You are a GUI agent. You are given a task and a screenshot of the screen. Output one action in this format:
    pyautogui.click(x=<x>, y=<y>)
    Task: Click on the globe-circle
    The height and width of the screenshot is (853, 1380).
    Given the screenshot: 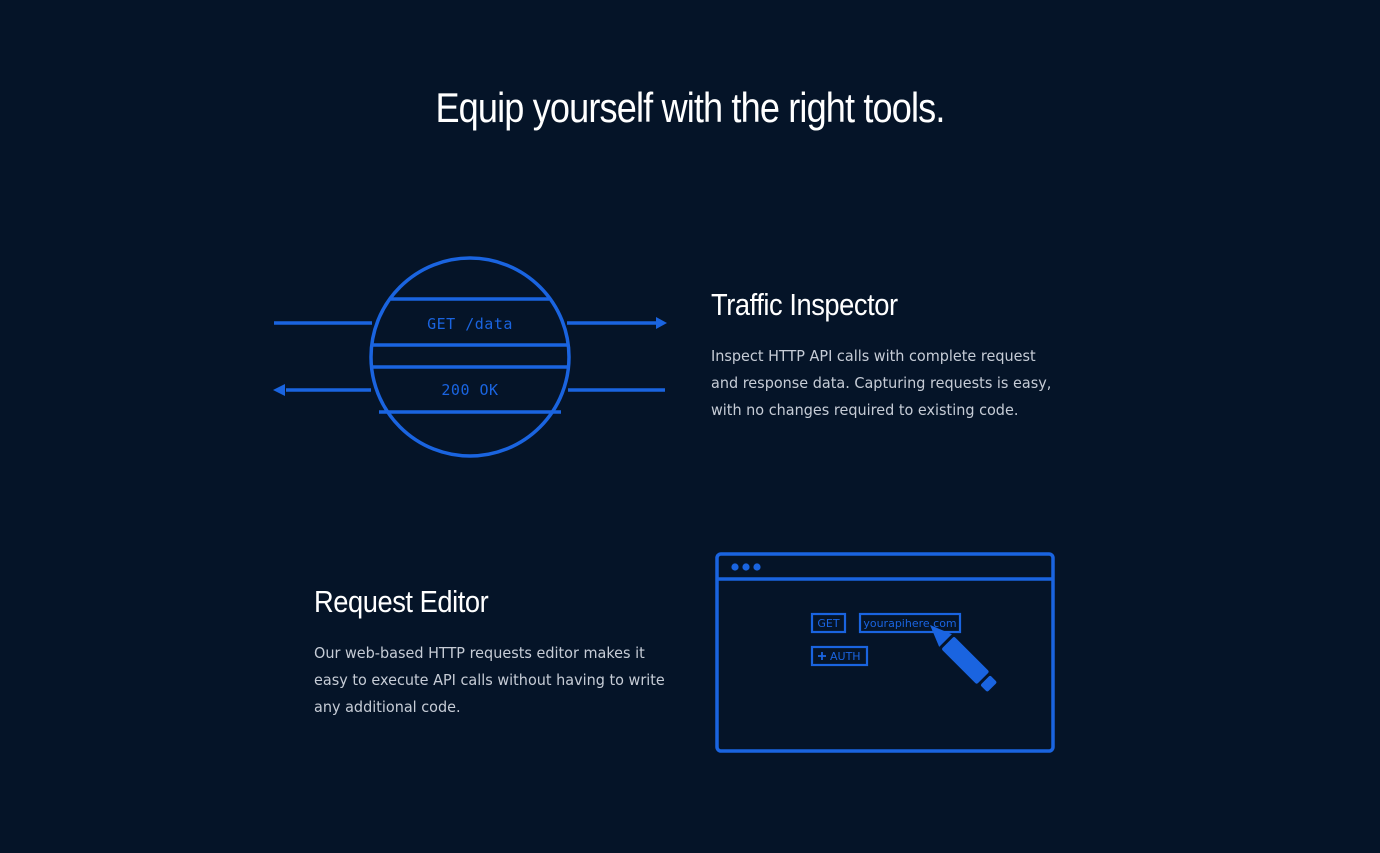 What is the action you would take?
    pyautogui.click(x=470, y=357)
    